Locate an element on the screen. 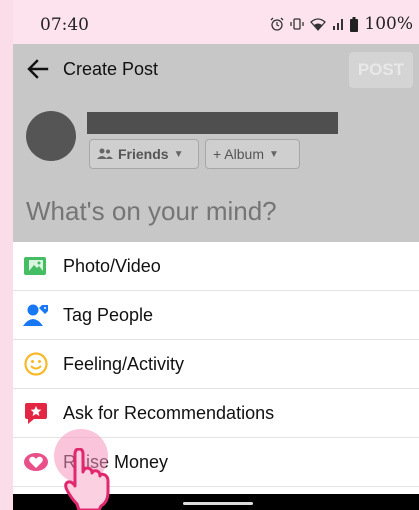 The image size is (419, 510). battery-percent: 100% is located at coordinates (388, 24).